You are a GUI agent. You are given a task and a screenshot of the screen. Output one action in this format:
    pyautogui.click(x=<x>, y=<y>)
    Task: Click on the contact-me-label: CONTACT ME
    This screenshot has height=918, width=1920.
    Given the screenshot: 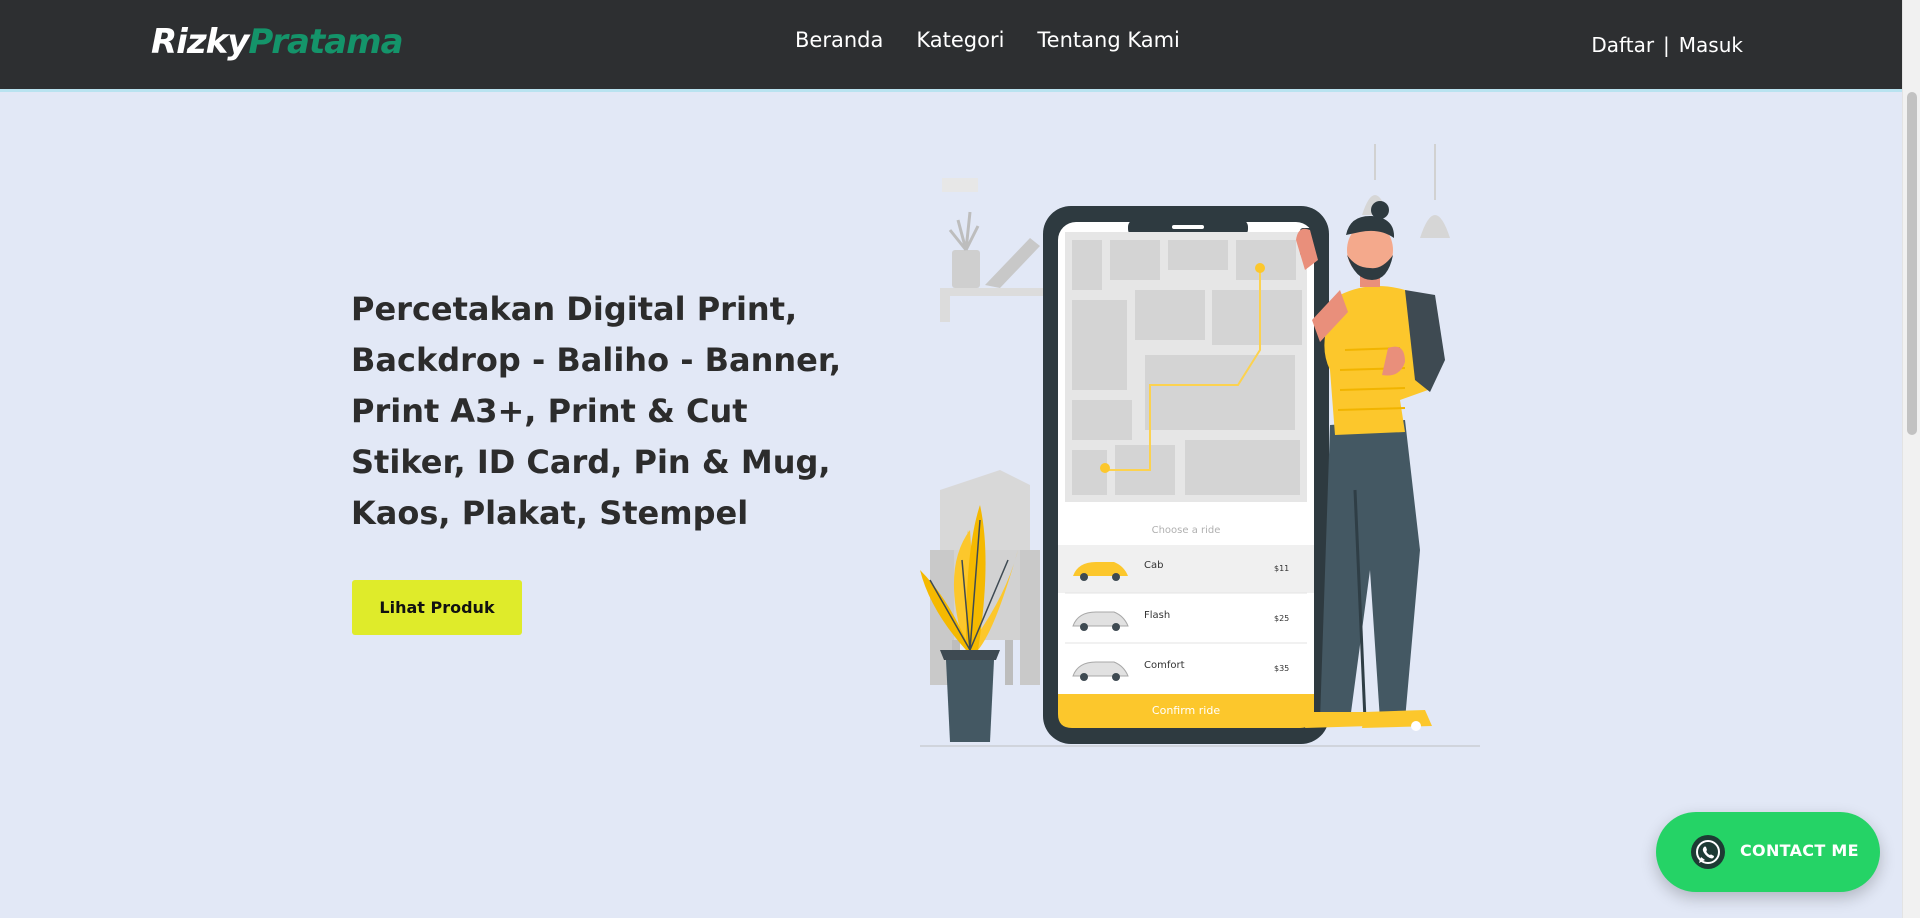 What is the action you would take?
    pyautogui.click(x=1799, y=850)
    